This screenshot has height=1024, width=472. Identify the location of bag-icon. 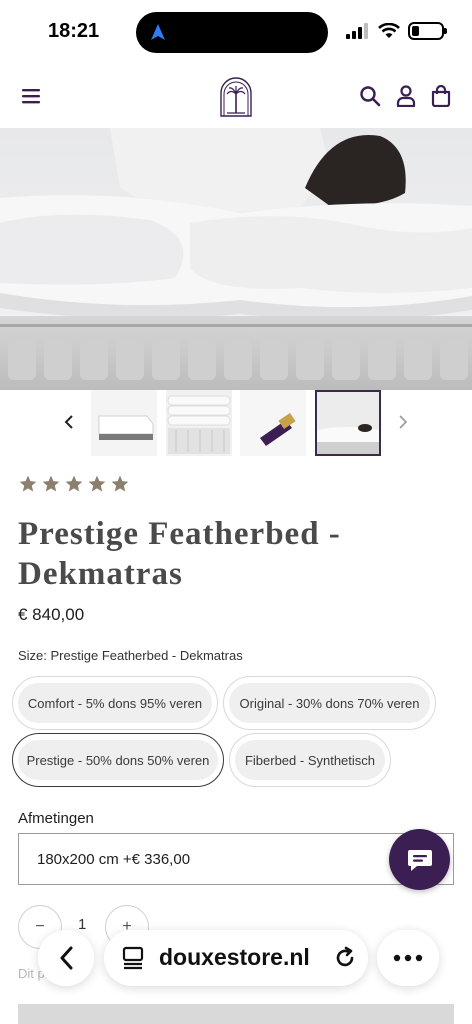
(441, 96).